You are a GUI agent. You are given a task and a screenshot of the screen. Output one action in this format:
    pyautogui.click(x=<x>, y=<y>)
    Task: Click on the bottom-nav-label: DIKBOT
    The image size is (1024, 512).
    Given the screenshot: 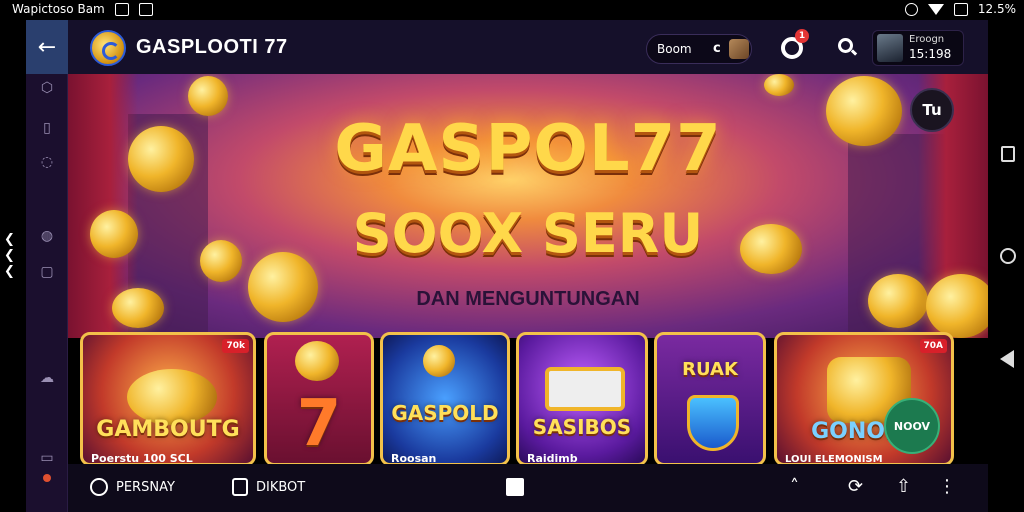 What is the action you would take?
    pyautogui.click(x=281, y=487)
    